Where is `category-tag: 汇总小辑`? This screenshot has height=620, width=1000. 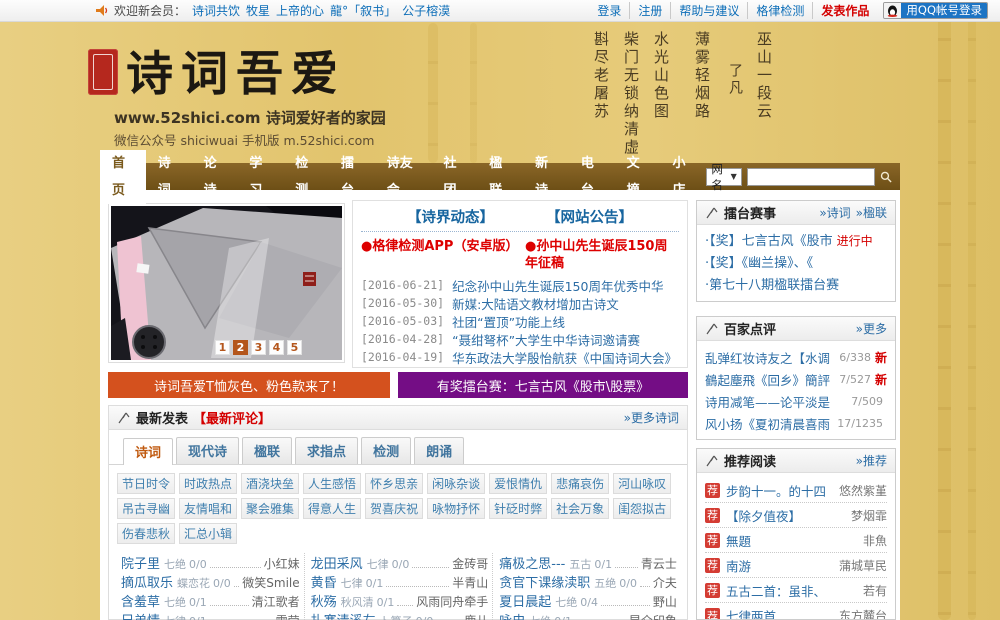 category-tag: 汇总小辑 is located at coordinates (208, 533).